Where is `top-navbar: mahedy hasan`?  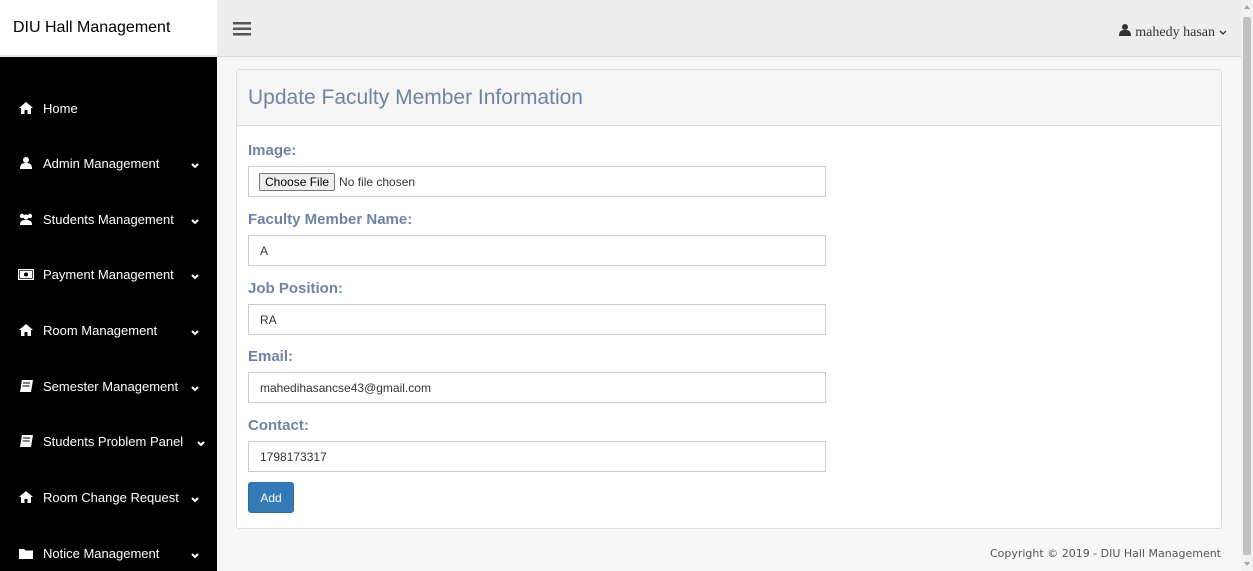
top-navbar: mahedy hasan is located at coordinates (729, 28).